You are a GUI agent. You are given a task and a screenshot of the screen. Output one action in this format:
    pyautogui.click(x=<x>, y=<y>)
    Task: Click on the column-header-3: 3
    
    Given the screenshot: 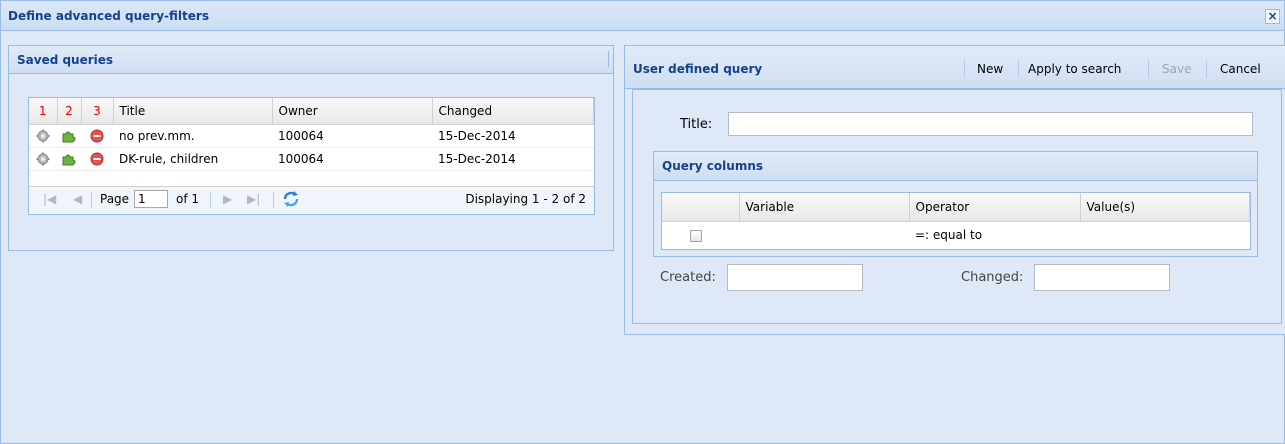 What is the action you would take?
    pyautogui.click(x=97, y=111)
    